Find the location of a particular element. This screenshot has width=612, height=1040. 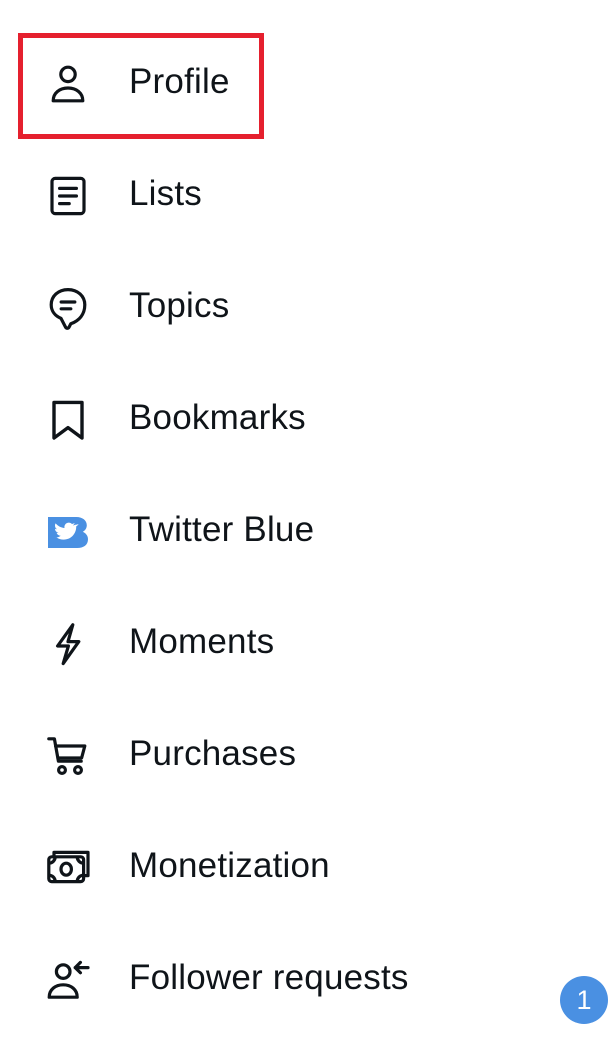

bookmark-icon is located at coordinates (68, 420).